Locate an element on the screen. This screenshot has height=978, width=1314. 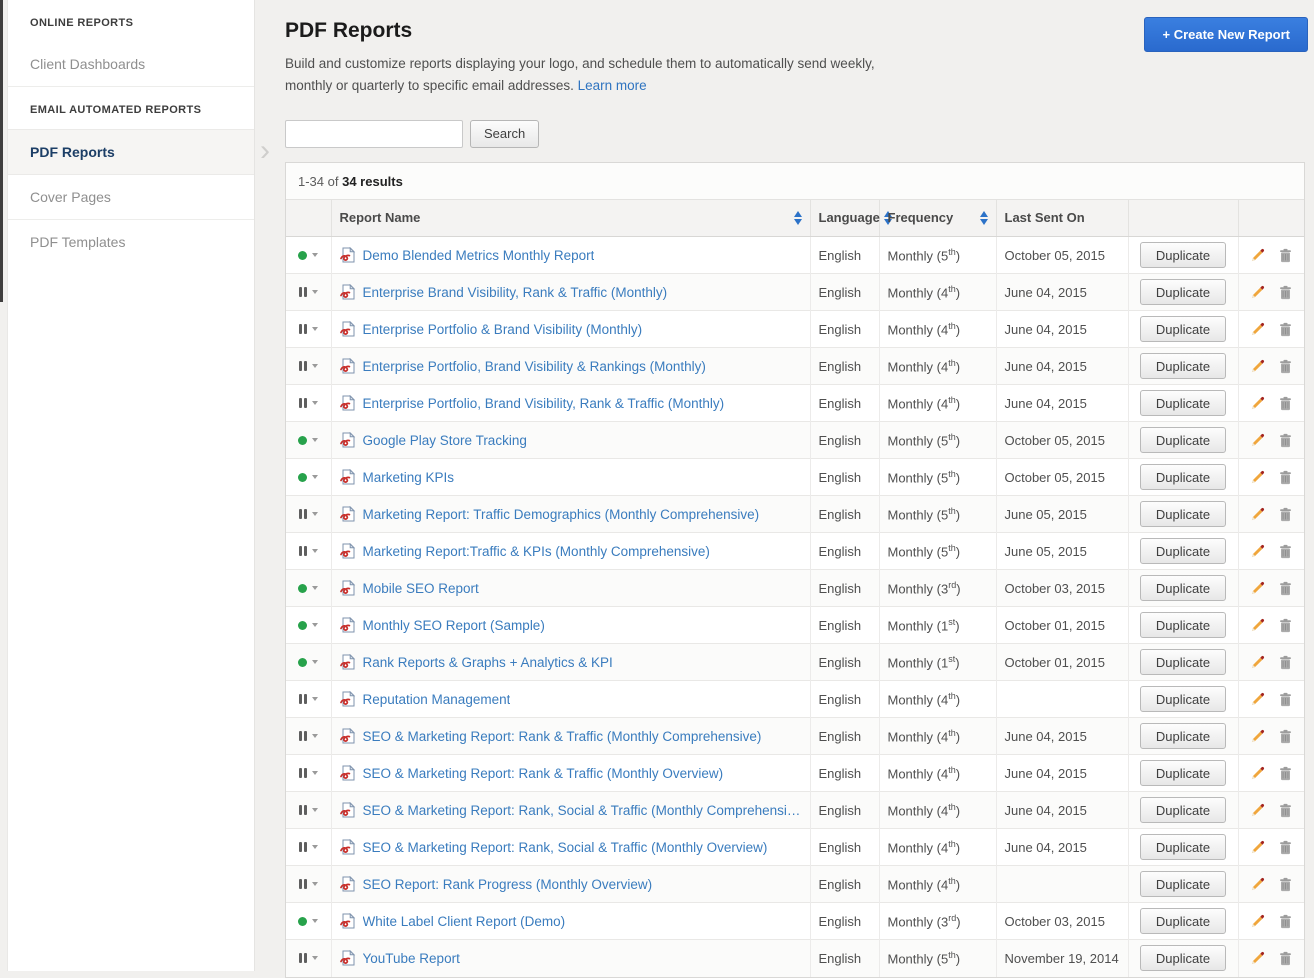
sidebar-item-cover-pages: Cover Pages is located at coordinates (131, 197).